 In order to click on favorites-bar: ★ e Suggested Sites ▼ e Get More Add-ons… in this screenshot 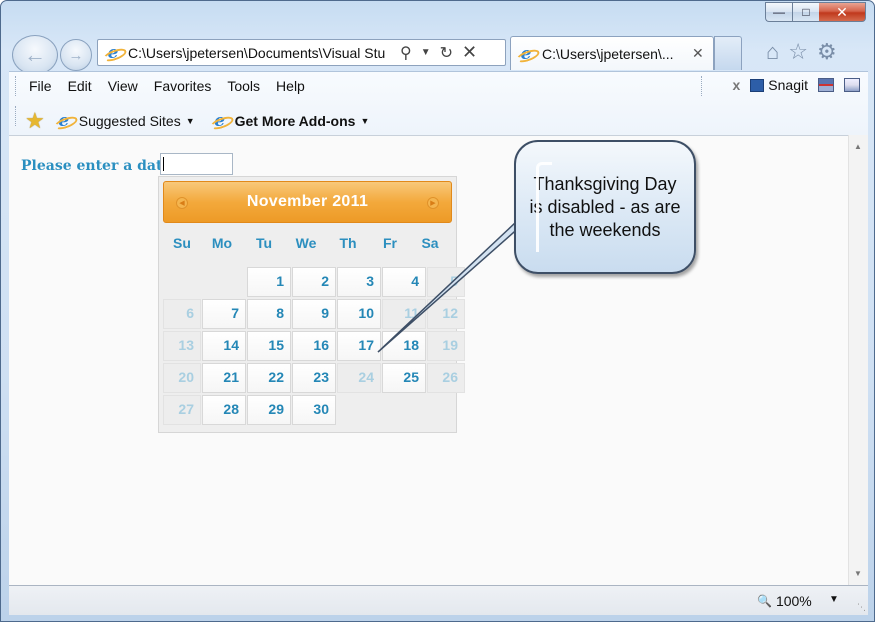, I will do `click(197, 121)`.